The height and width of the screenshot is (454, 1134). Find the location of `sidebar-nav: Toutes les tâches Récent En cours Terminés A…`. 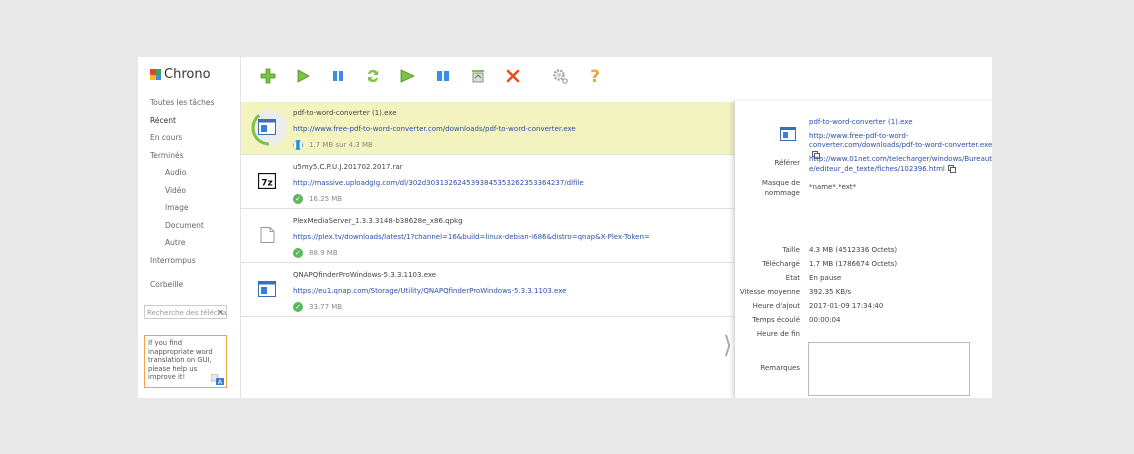

sidebar-nav: Toutes les tâches Récent En cours Terminés A… is located at coordinates (189, 194).